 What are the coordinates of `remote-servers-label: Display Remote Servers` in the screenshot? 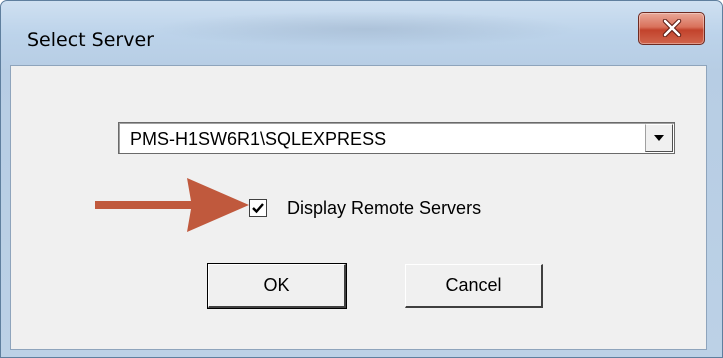 It's located at (384, 207).